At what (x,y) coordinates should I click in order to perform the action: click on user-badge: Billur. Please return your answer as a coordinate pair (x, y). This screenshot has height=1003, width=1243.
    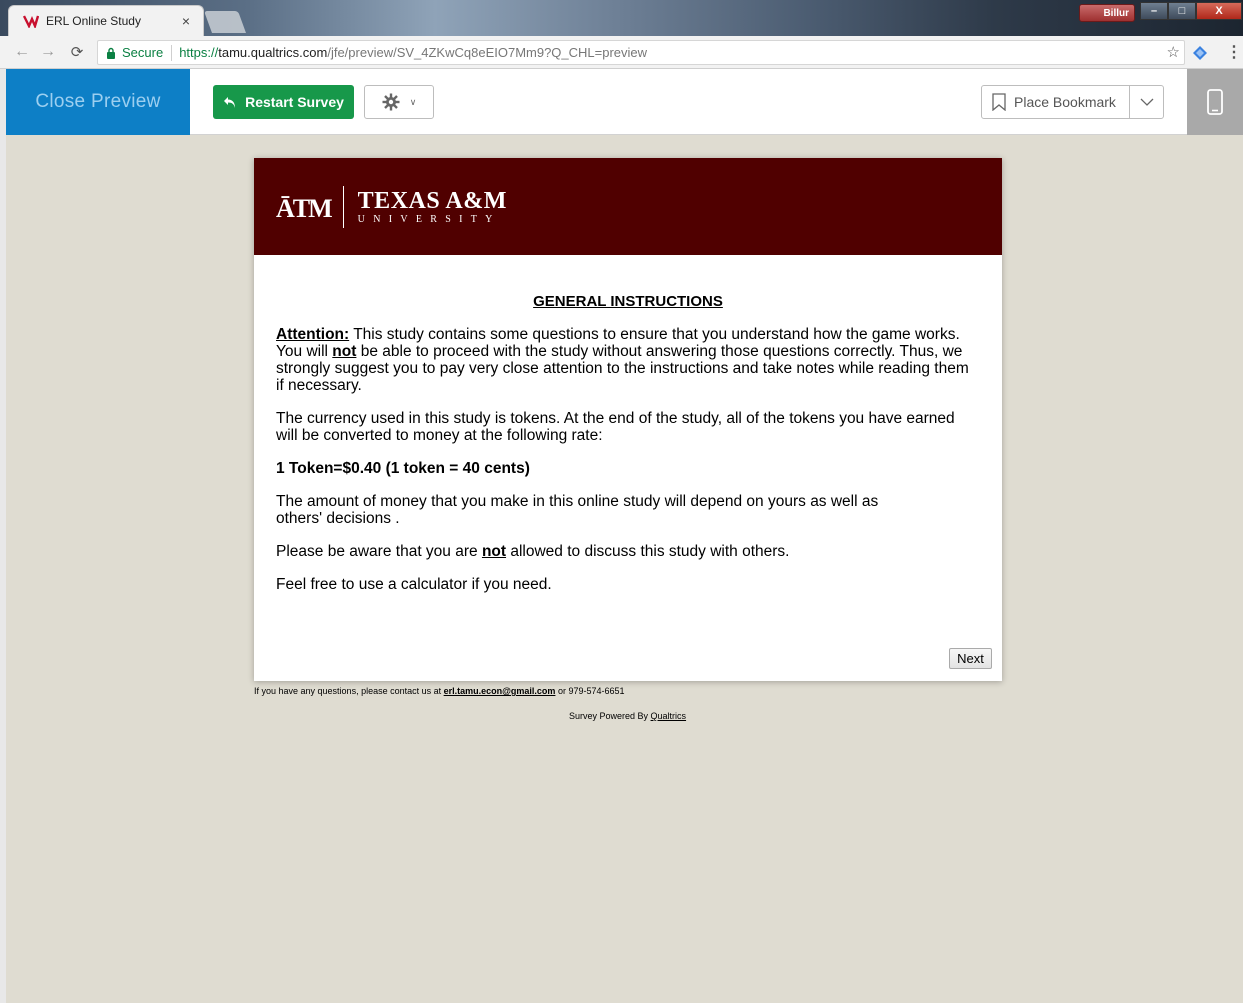
    Looking at the image, I should click on (1107, 13).